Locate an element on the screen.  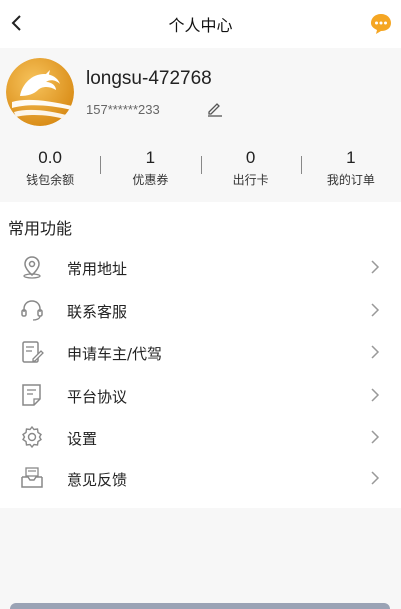
page-title: 个人中心 is located at coordinates (200, 25).